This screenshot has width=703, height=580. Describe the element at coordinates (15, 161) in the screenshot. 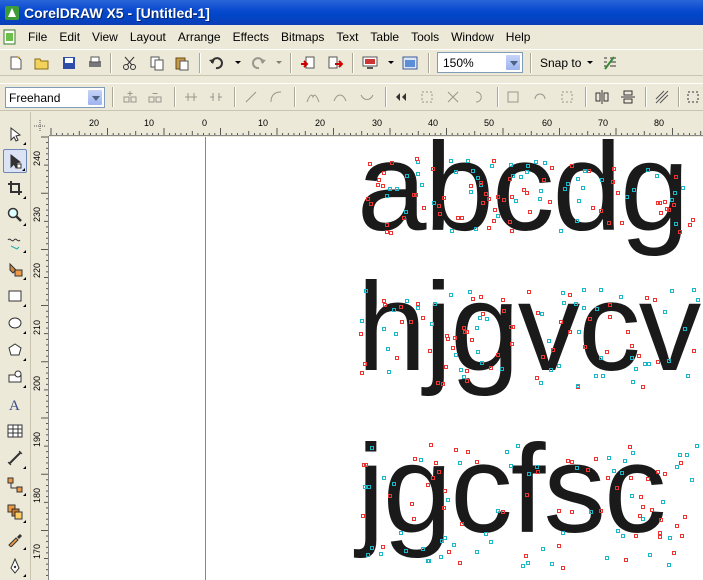

I see `shape-tool-icon` at that location.